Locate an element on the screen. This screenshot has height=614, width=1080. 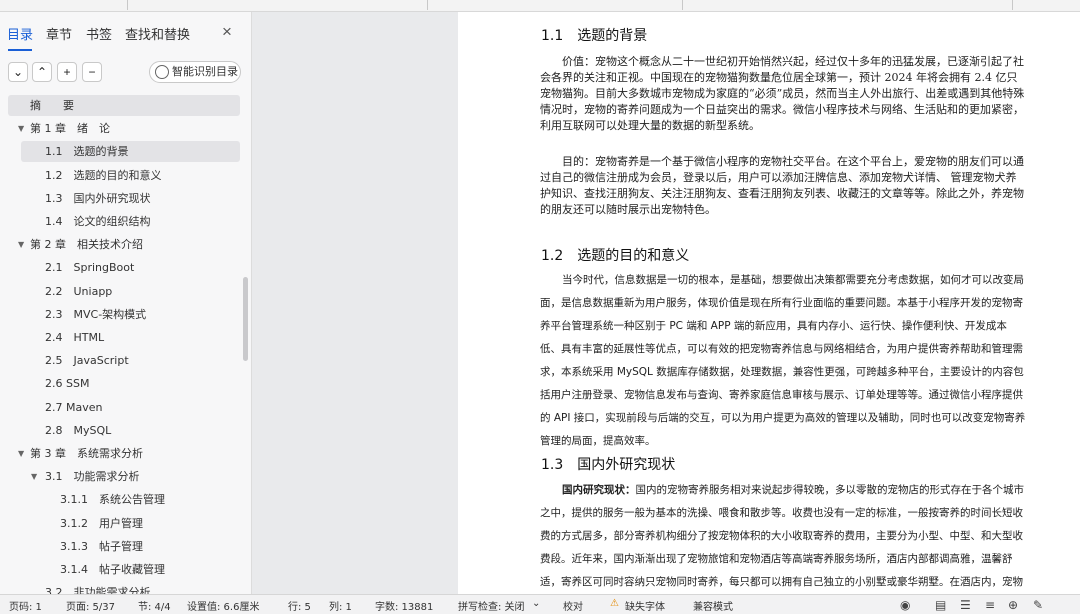
status-word-count: 字数: 13881 is located at coordinates (404, 605).